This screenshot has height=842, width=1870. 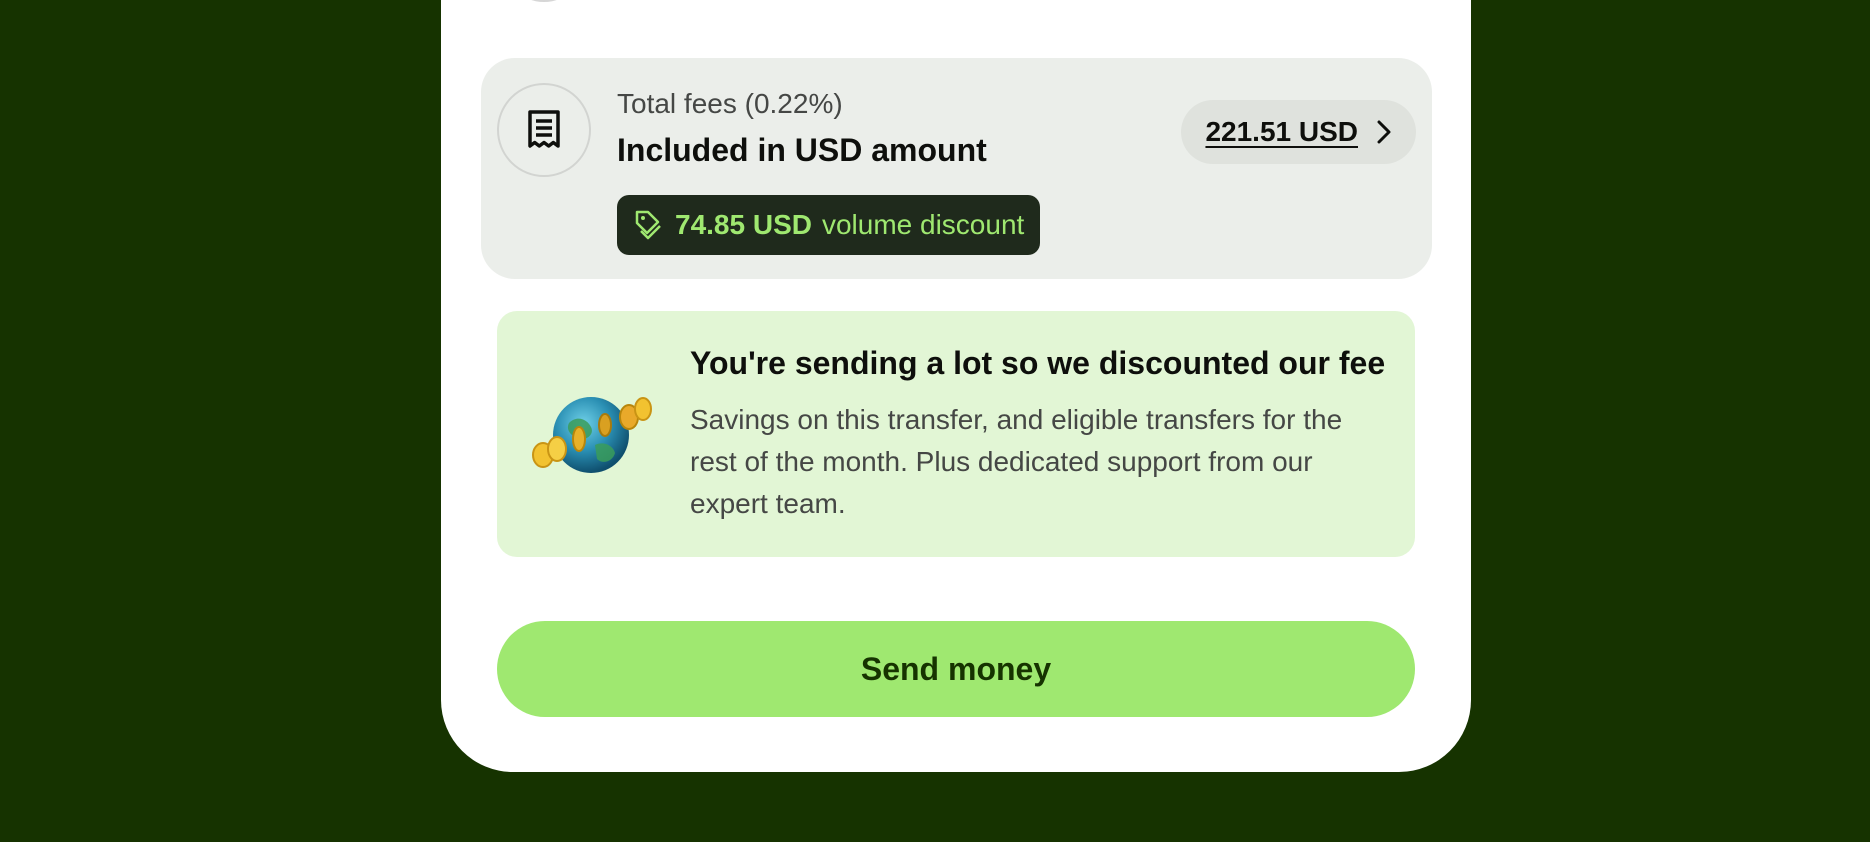 I want to click on volume-discount-badge: 74.85 USD volume discount, so click(x=829, y=225).